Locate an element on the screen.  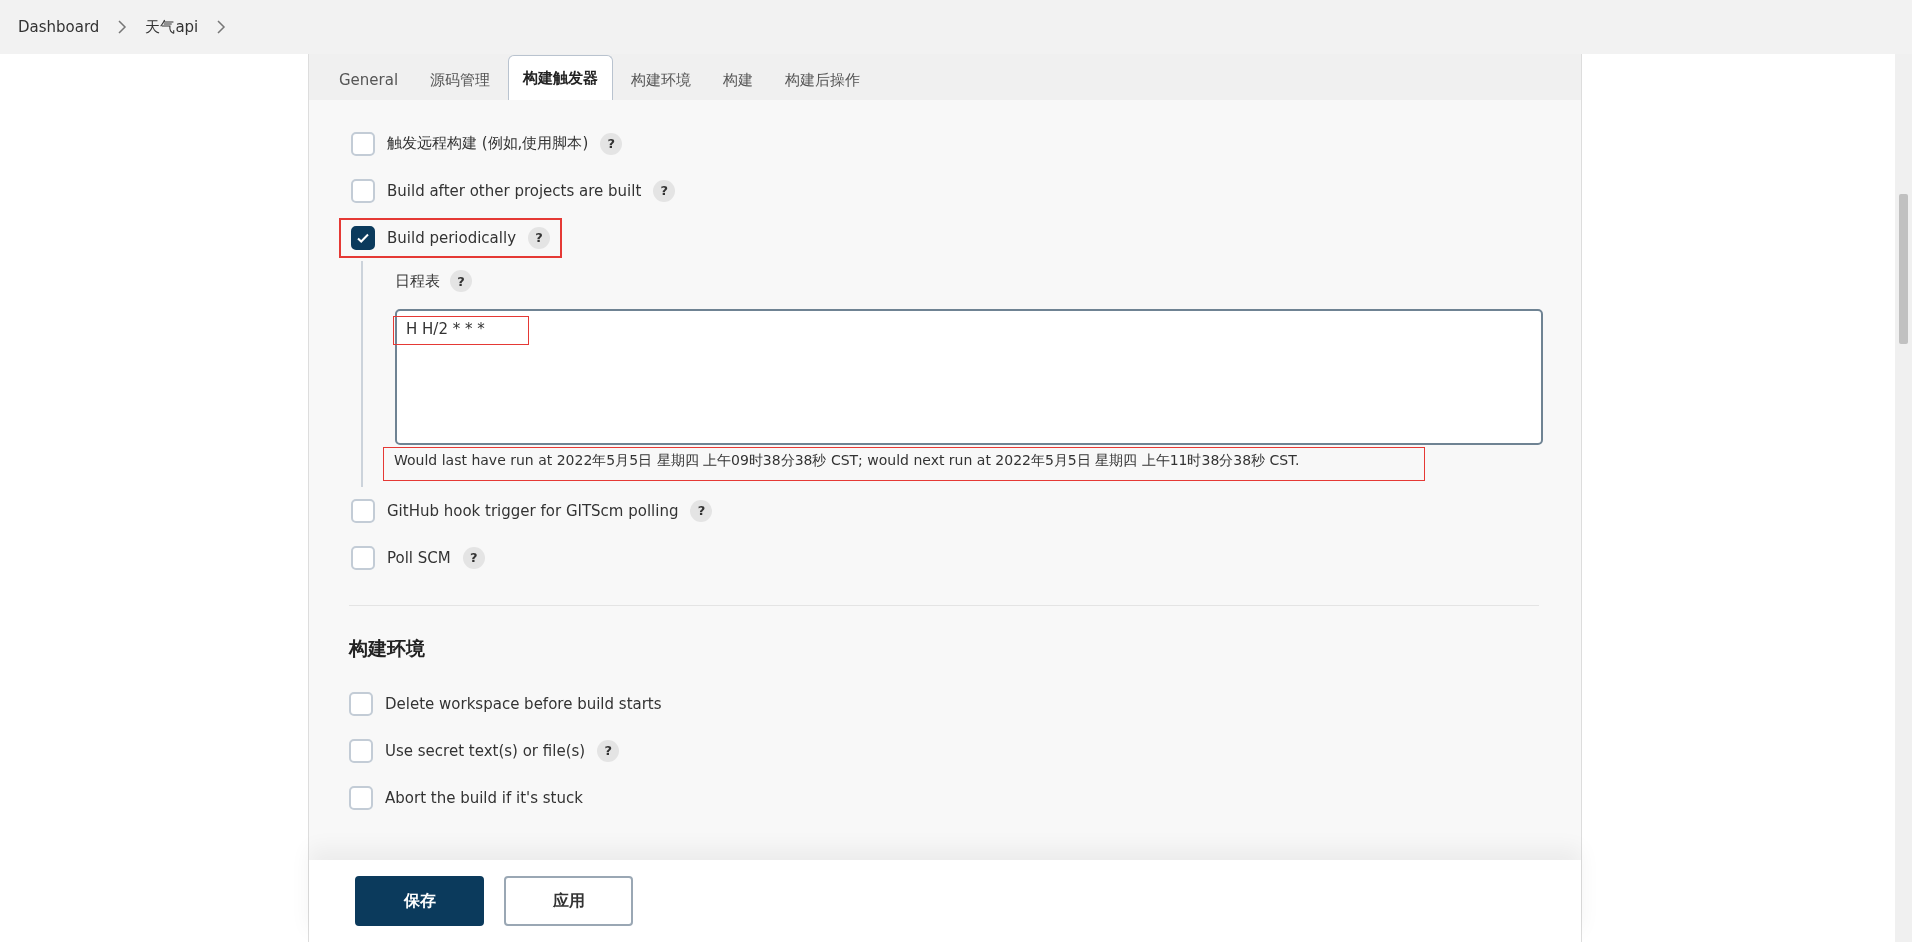
checkbox-label: Delete workspace before build starts is located at coordinates (523, 703).